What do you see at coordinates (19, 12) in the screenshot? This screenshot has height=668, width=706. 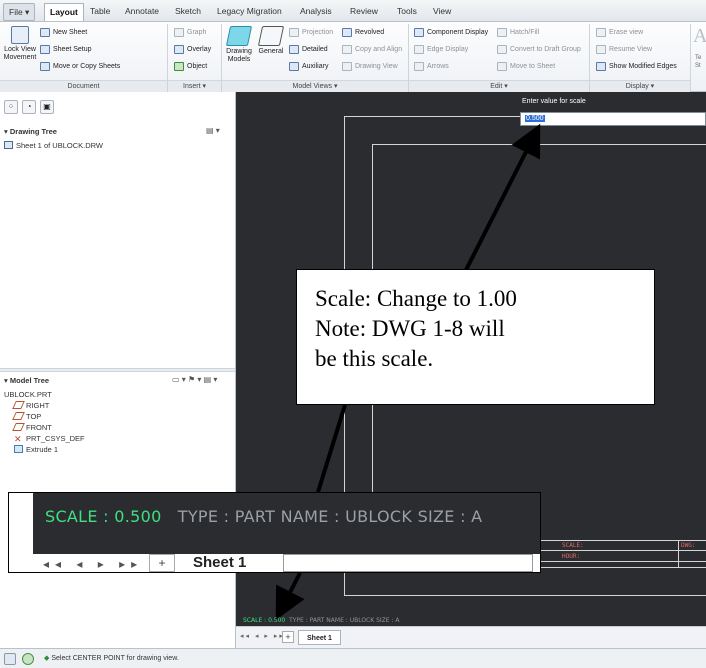 I see `tab-file: File ▾` at bounding box center [19, 12].